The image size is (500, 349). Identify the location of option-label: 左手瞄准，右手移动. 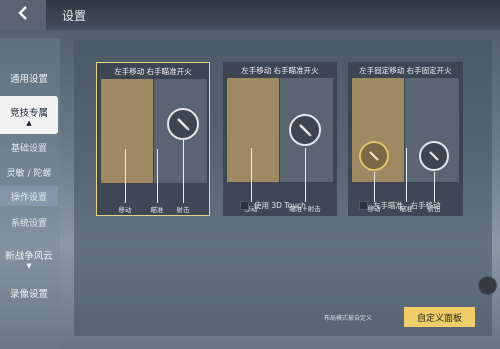
(407, 205).